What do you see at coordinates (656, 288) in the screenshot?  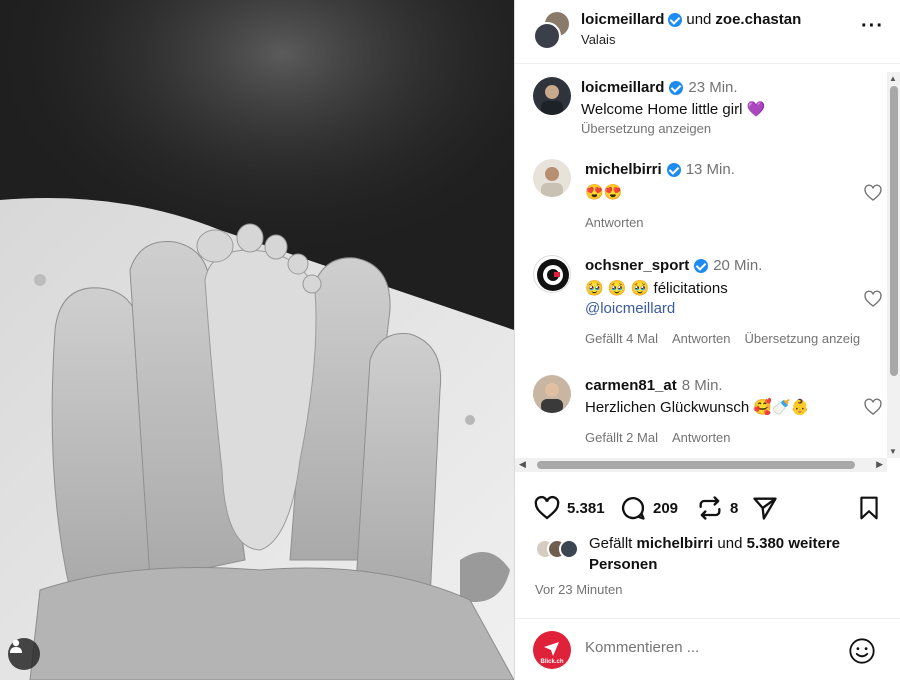 I see `comment-text: 🥹 🥹 🥹 félicitations` at bounding box center [656, 288].